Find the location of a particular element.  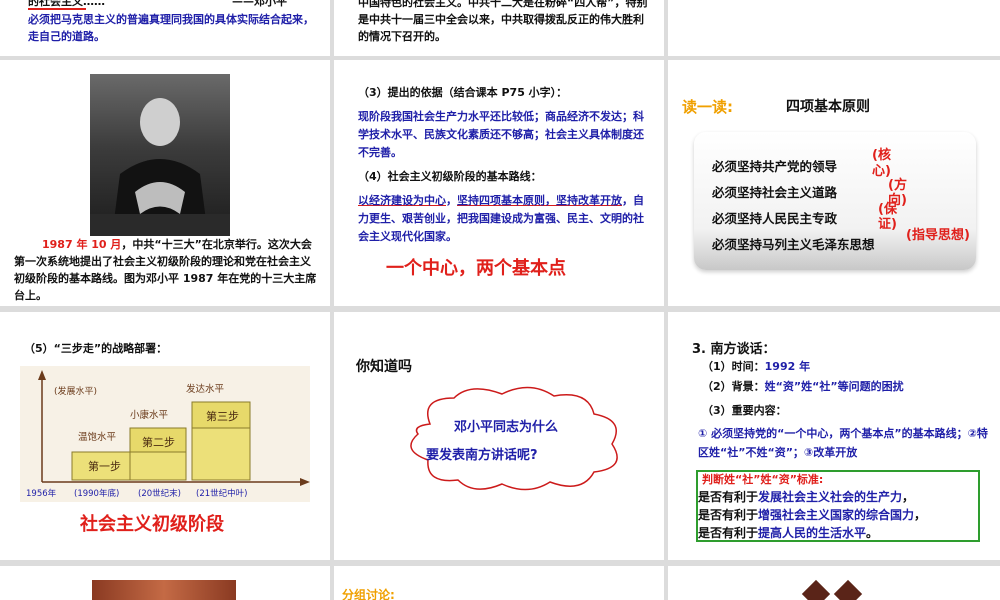

criteria-end-3: 。 is located at coordinates (872, 533).